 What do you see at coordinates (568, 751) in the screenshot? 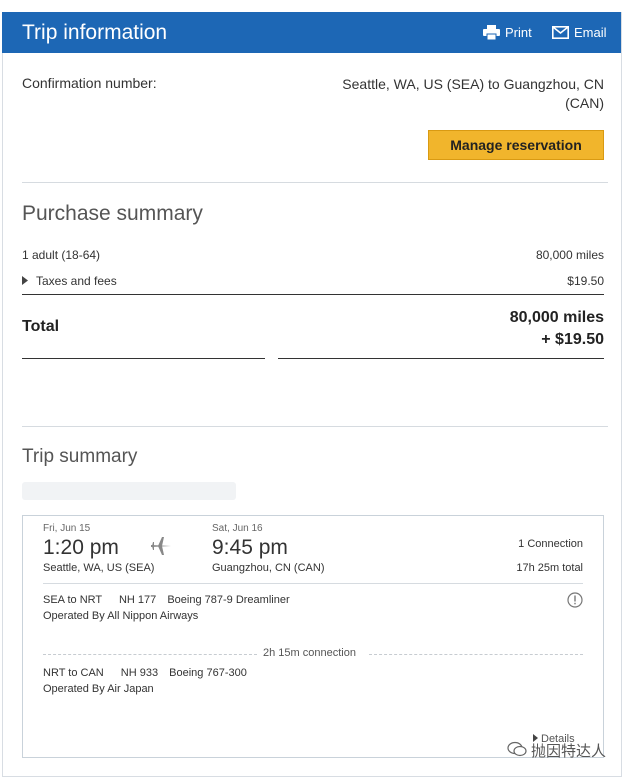
I see `watermark-text: 抛因特达人` at bounding box center [568, 751].